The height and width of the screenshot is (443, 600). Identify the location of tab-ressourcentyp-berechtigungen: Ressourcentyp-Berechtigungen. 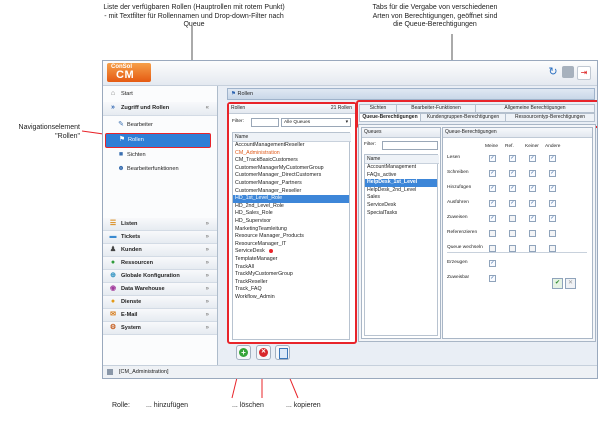
(550, 117).